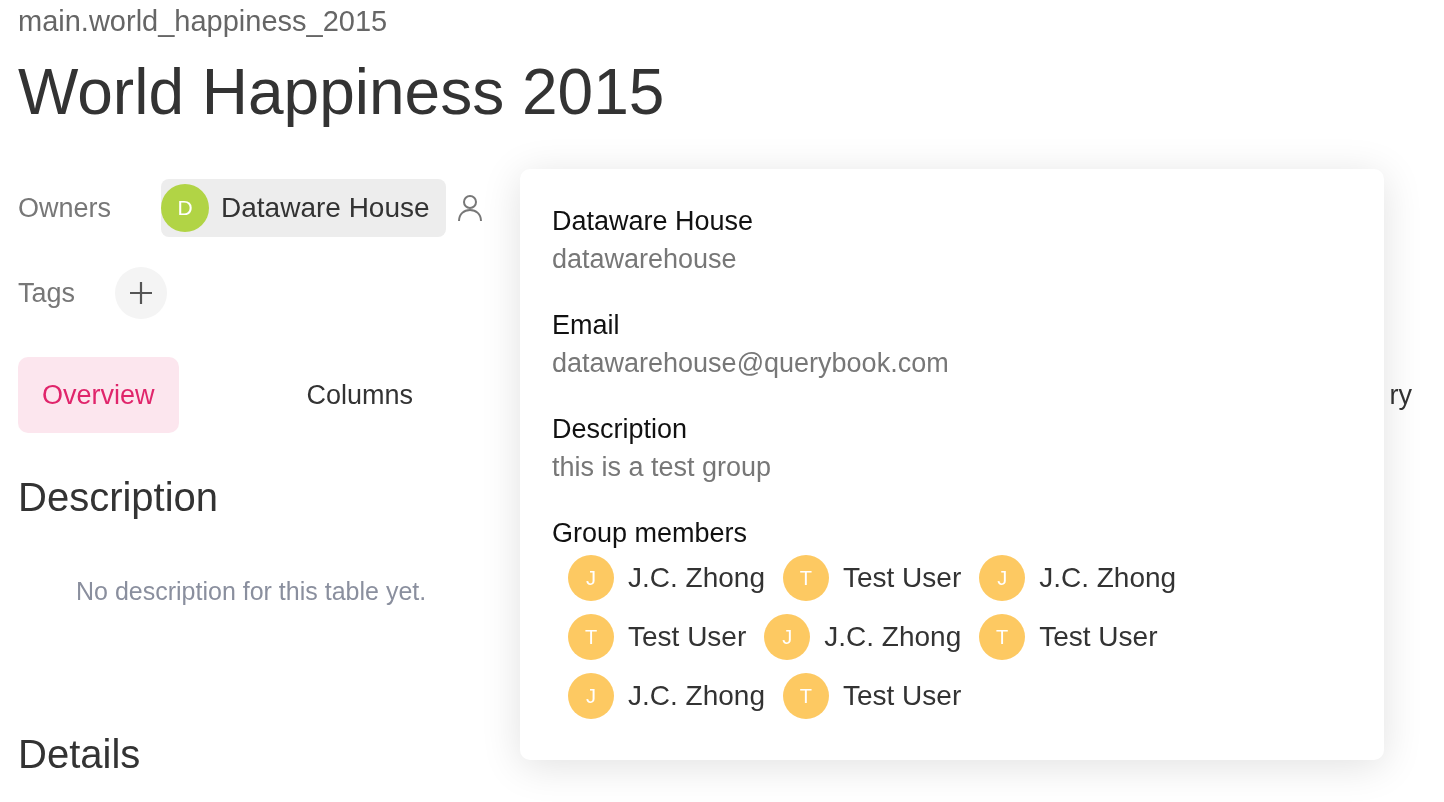 This screenshot has width=1444, height=802. I want to click on tab: Columns, so click(360, 395).